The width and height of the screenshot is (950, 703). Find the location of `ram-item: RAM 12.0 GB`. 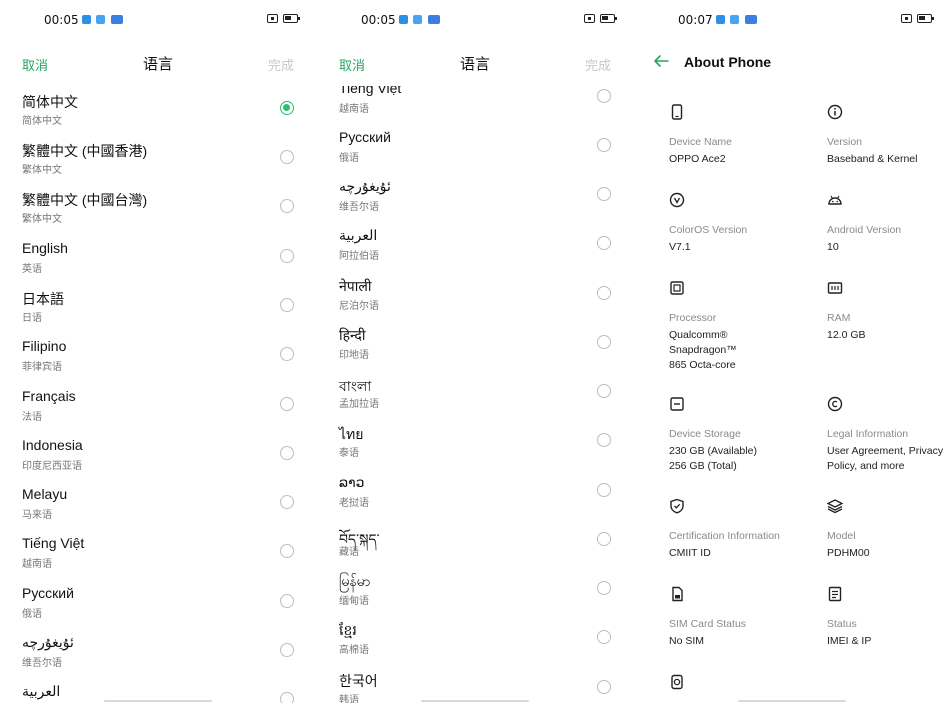

ram-item: RAM 12.0 GB is located at coordinates (888, 310).